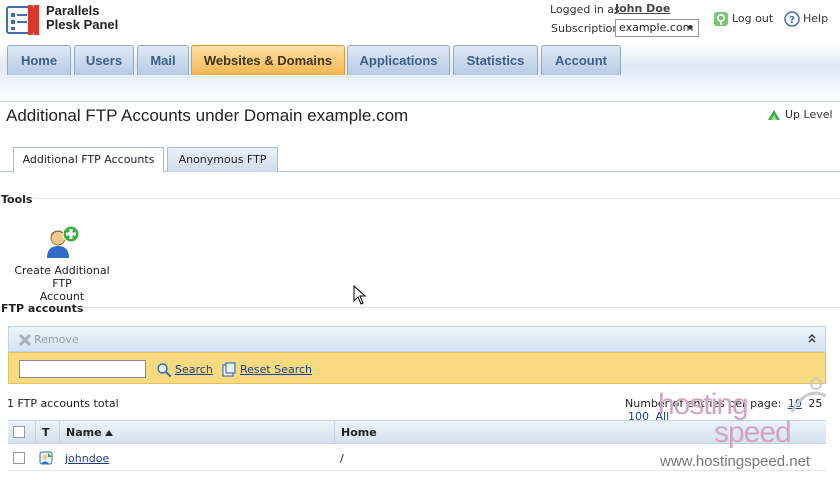 The width and height of the screenshot is (840, 480). Describe the element at coordinates (63, 403) in the screenshot. I see `ftp-total-count: 1 FTP accounts total` at that location.